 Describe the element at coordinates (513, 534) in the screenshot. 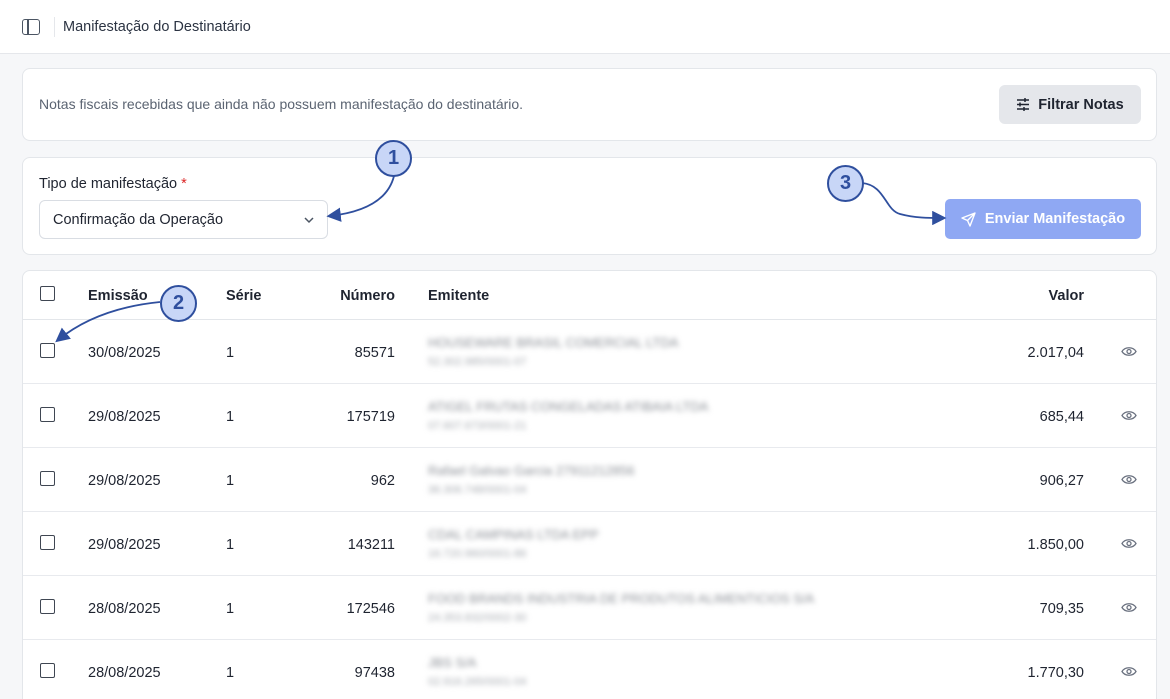

I see `row-emitente-name: CDAL CAMPINAS LTDA EPP` at that location.